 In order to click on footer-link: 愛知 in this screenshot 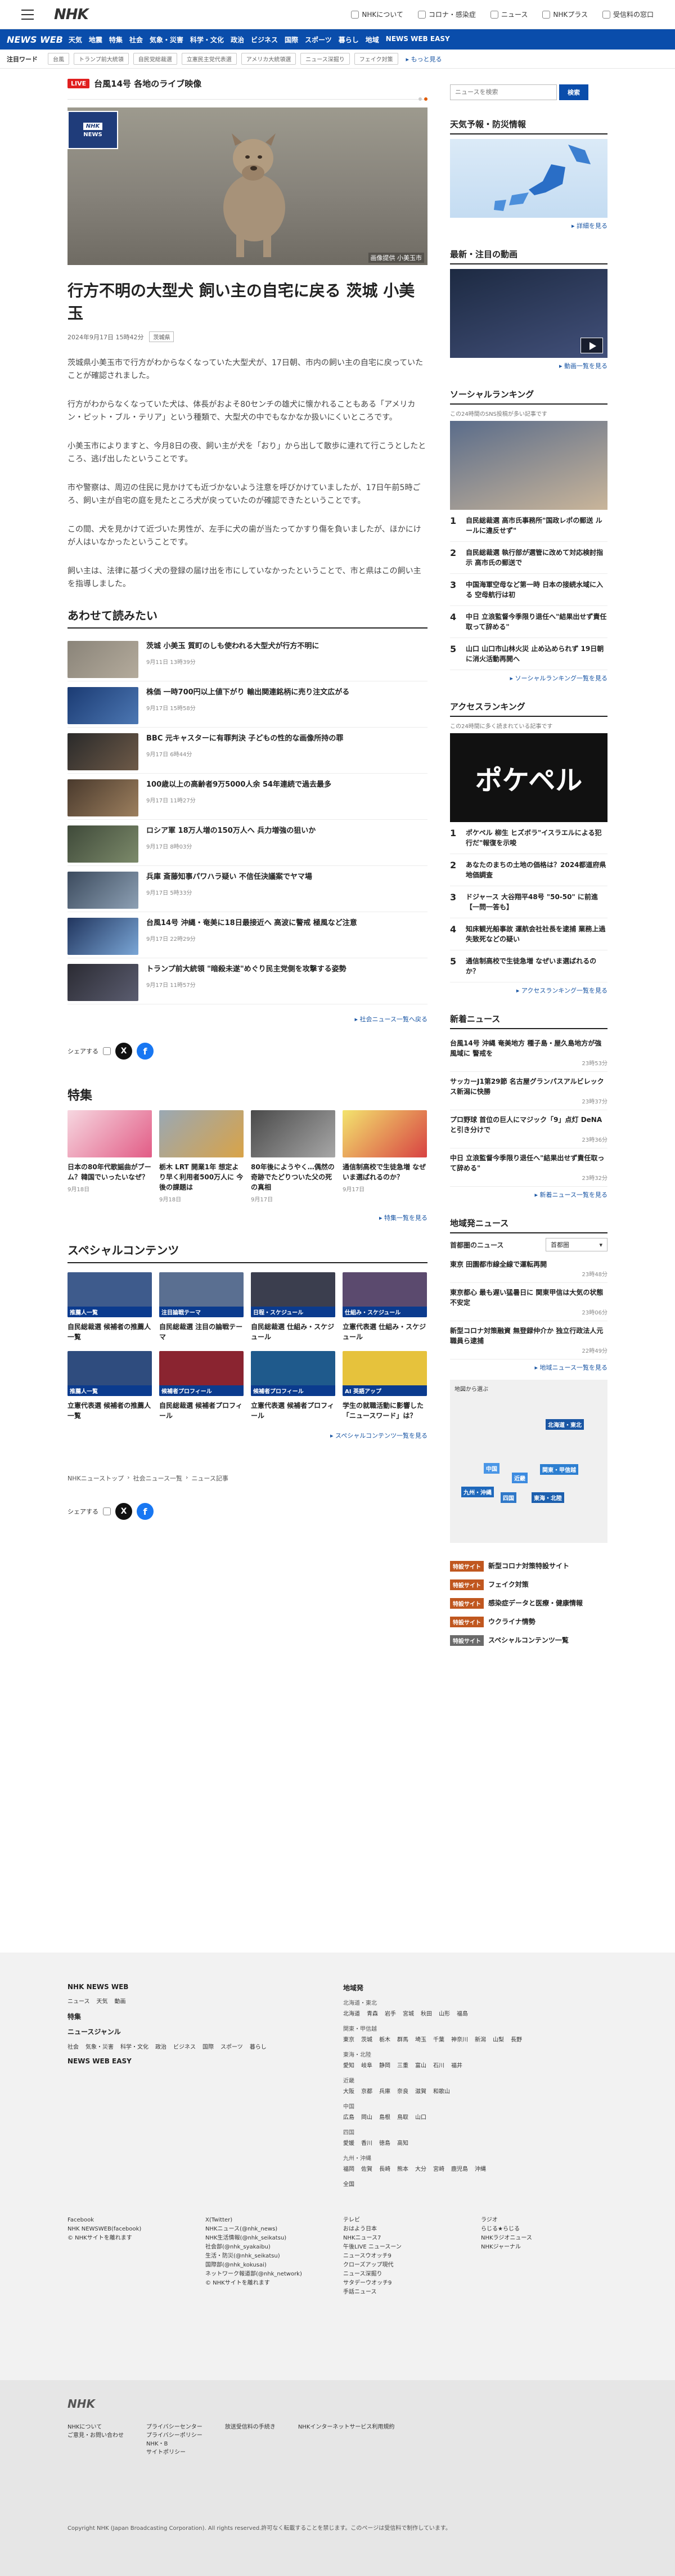, I will do `click(348, 2065)`.